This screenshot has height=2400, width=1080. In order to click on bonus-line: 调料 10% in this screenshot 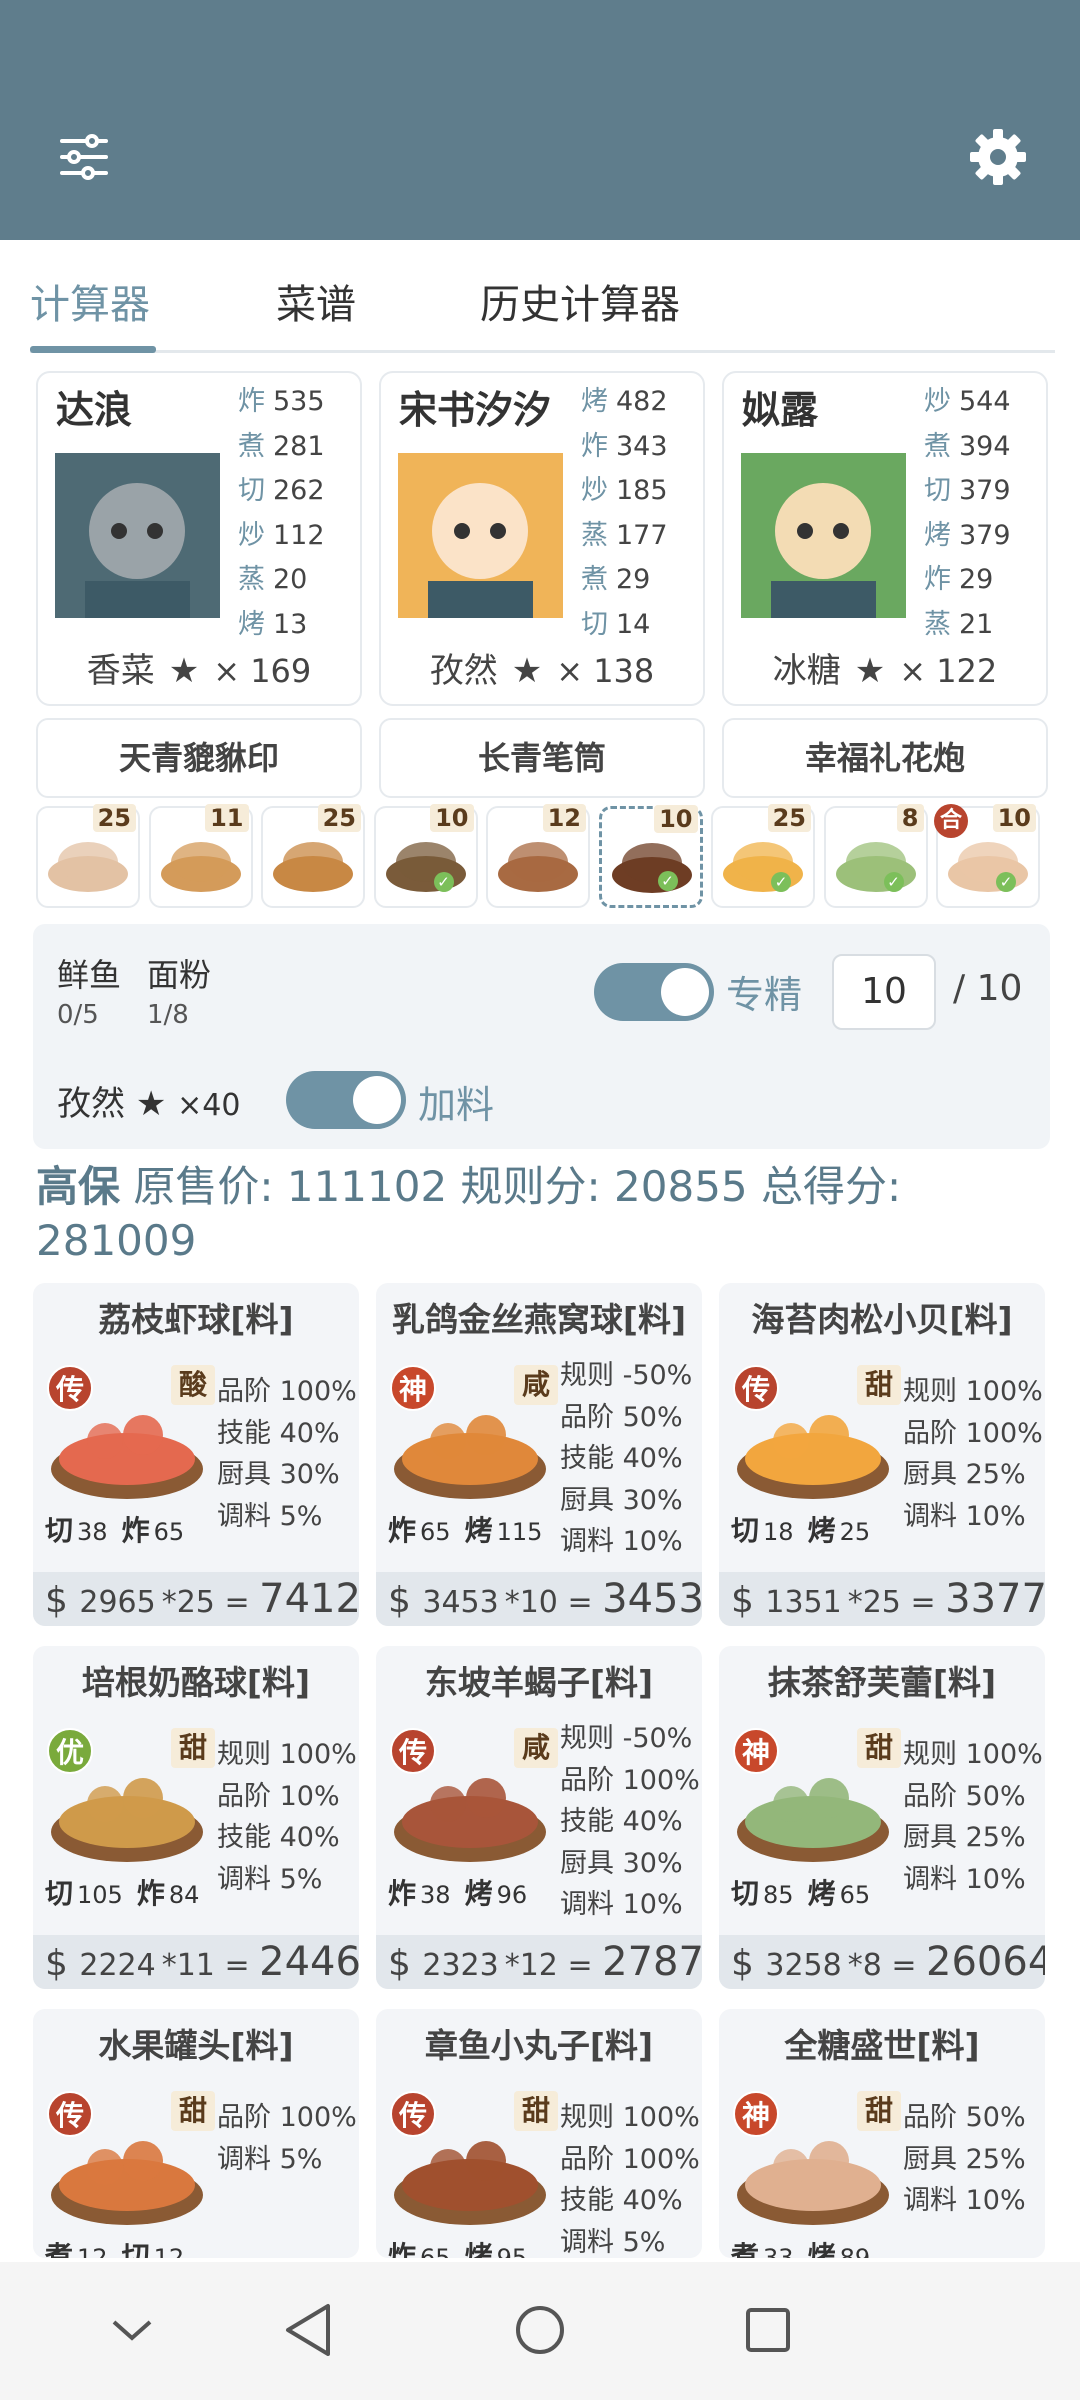, I will do `click(621, 1541)`.